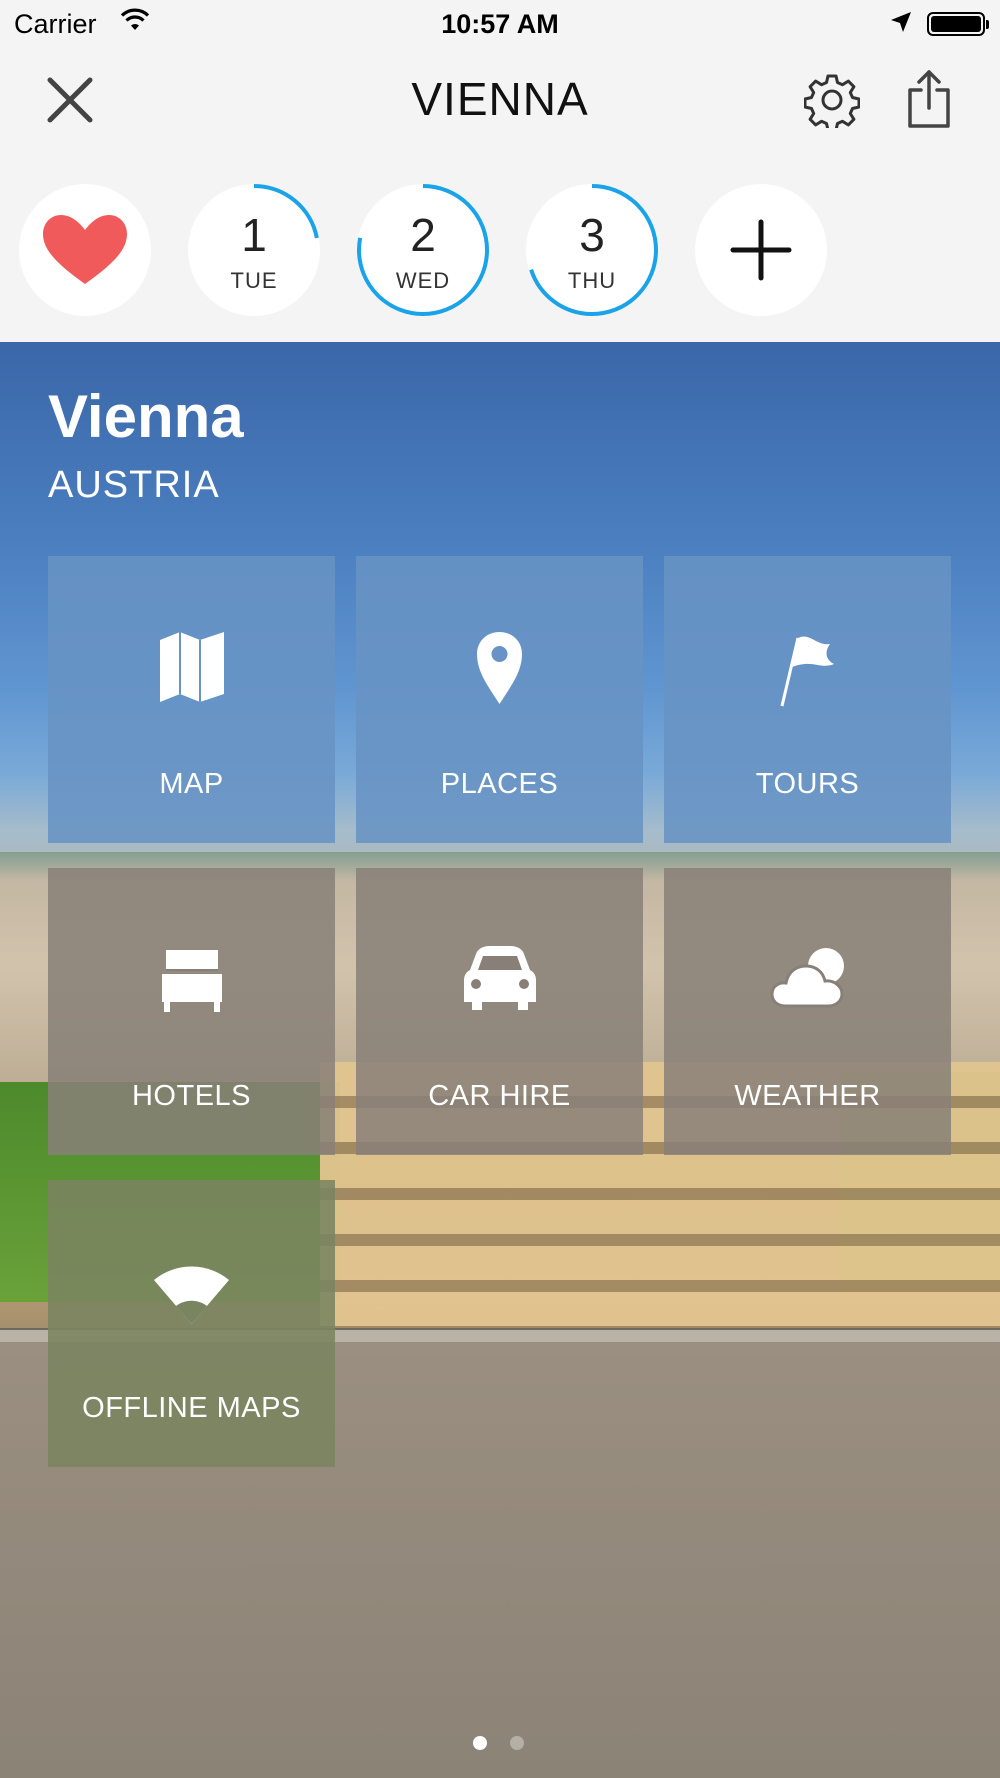  Describe the element at coordinates (807, 784) in the screenshot. I see `tours-tile-label: TOURS` at that location.